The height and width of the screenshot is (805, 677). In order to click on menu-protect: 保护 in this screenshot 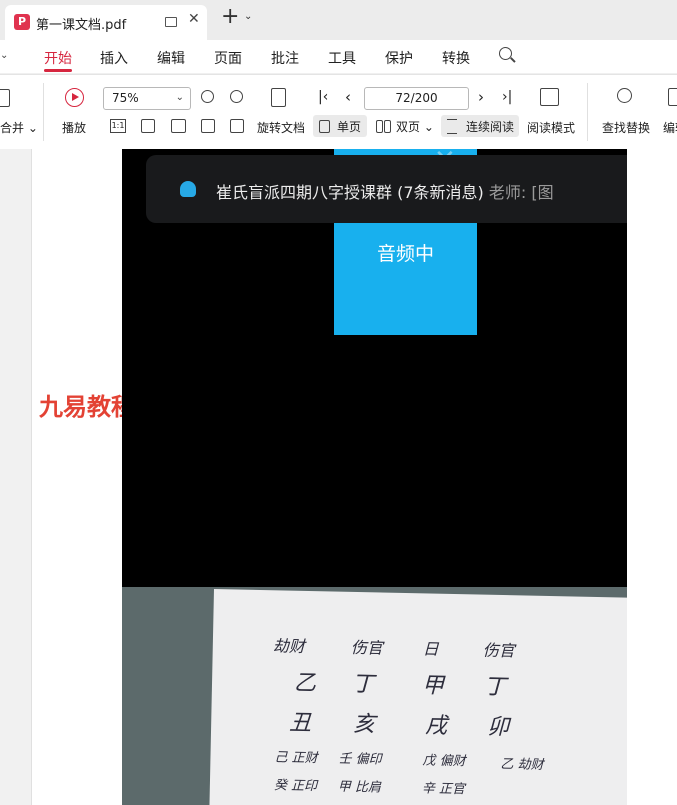, I will do `click(399, 58)`.